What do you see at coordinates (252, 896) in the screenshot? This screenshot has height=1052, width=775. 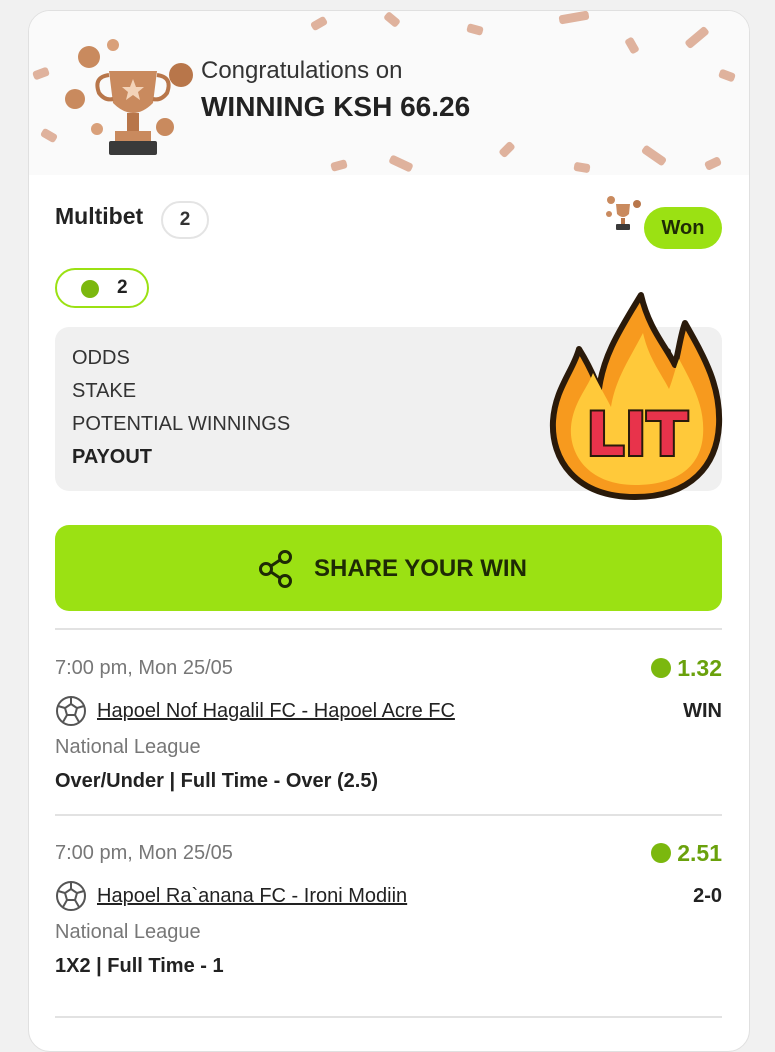 I see `leg-match-link: Hapoel Ra`anana FC - Ironi Modiin` at bounding box center [252, 896].